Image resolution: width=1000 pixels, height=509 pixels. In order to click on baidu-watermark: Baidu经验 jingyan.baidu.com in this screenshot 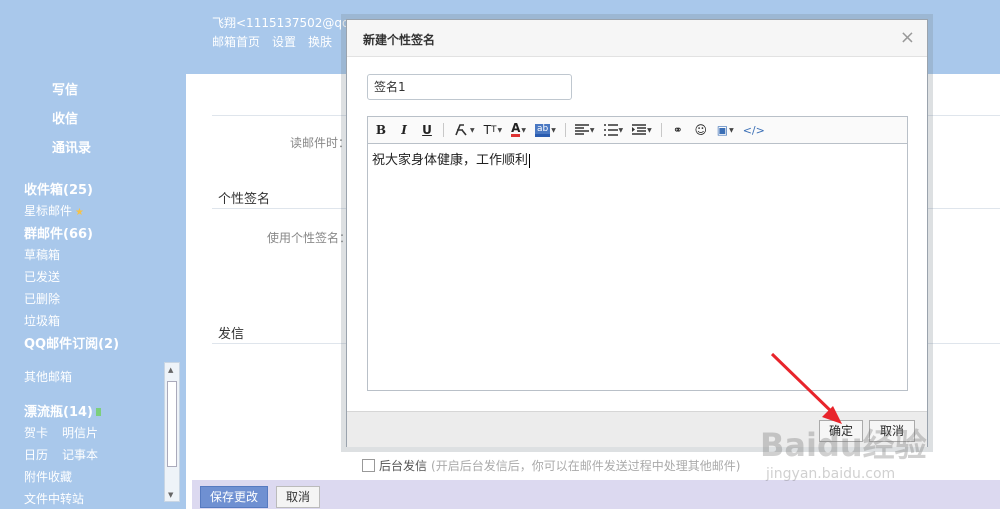, I will do `click(843, 451)`.